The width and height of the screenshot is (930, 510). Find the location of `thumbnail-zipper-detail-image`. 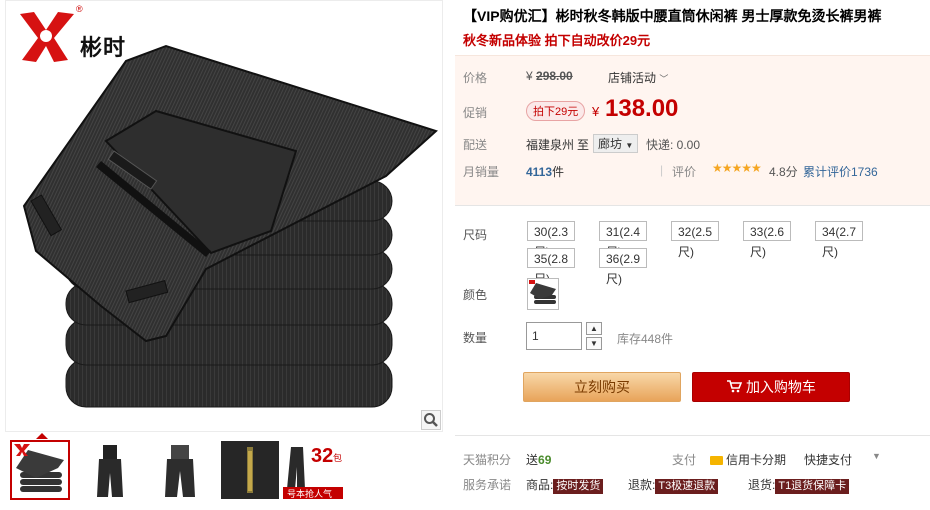

thumbnail-zipper-detail-image is located at coordinates (250, 470).